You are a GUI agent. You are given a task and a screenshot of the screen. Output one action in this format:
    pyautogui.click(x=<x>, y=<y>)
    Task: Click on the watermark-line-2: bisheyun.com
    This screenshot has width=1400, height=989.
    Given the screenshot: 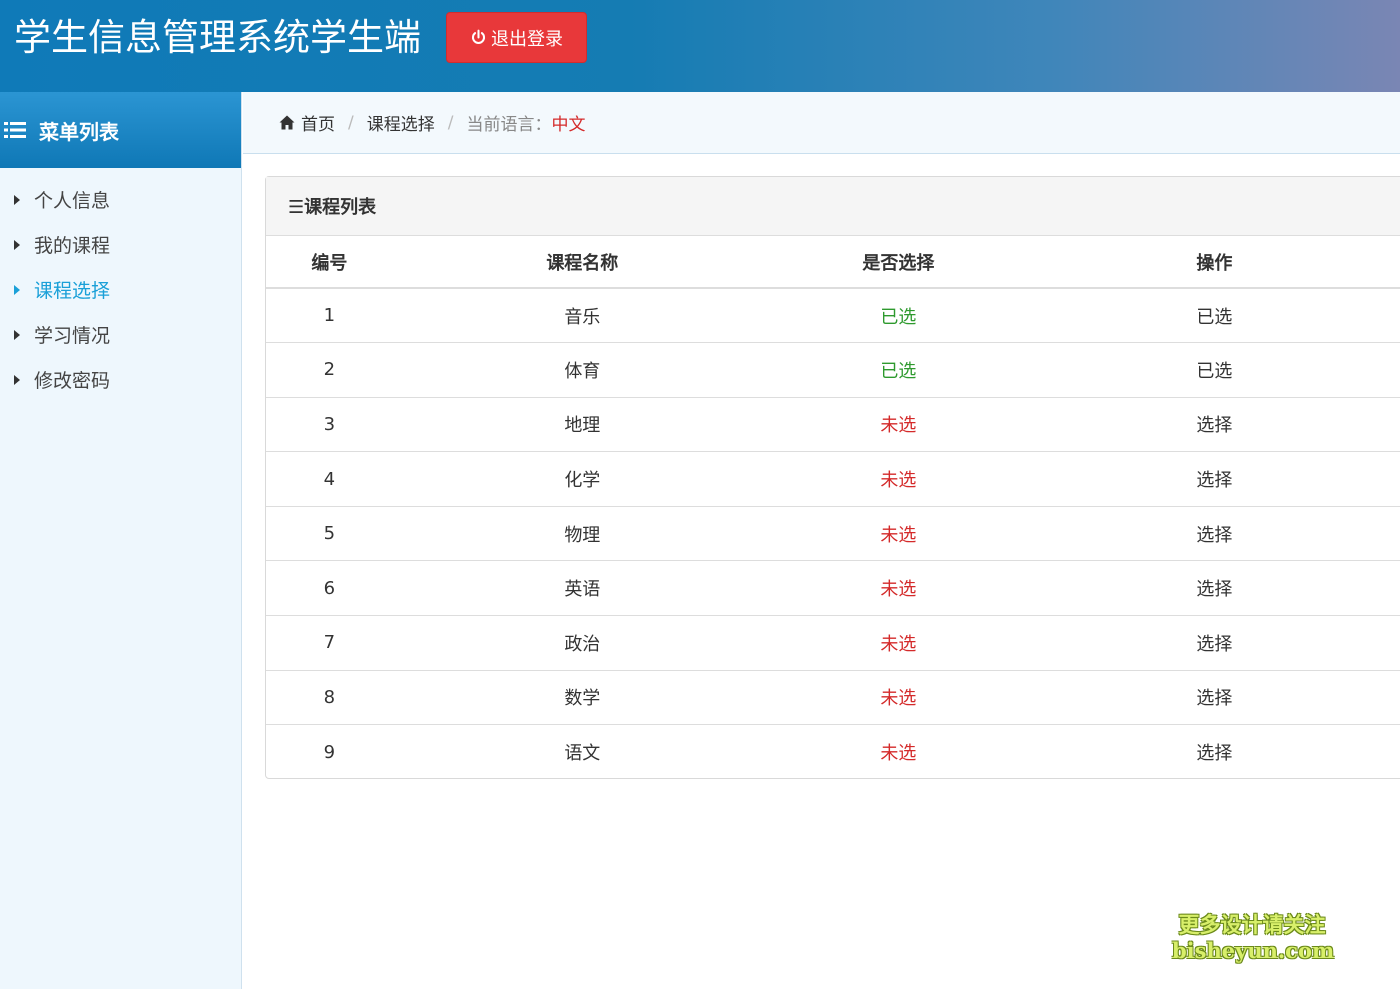 What is the action you would take?
    pyautogui.click(x=1253, y=950)
    